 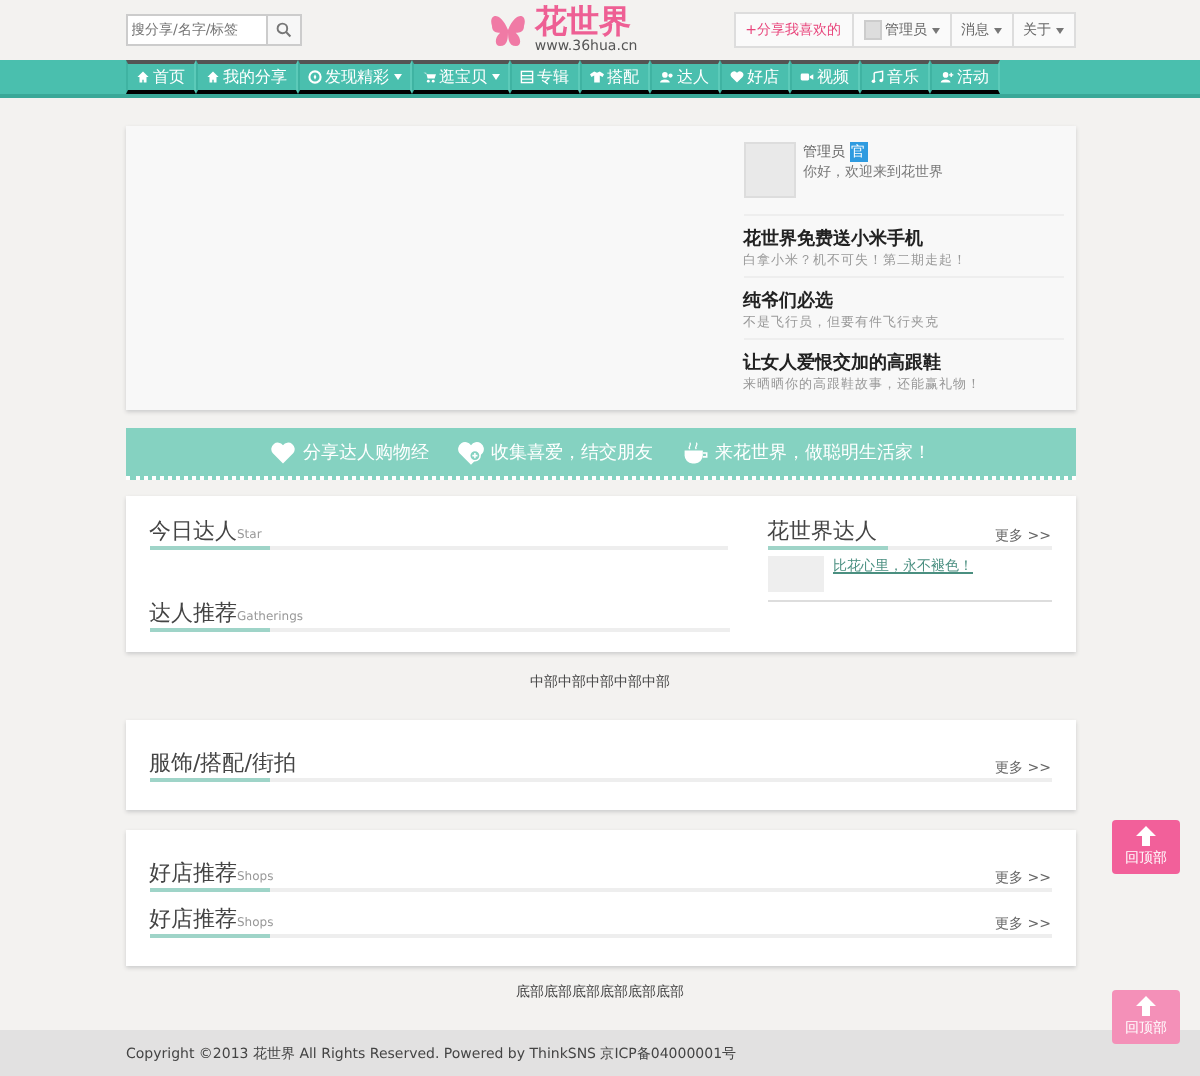 I want to click on users-icon, so click(x=666, y=77).